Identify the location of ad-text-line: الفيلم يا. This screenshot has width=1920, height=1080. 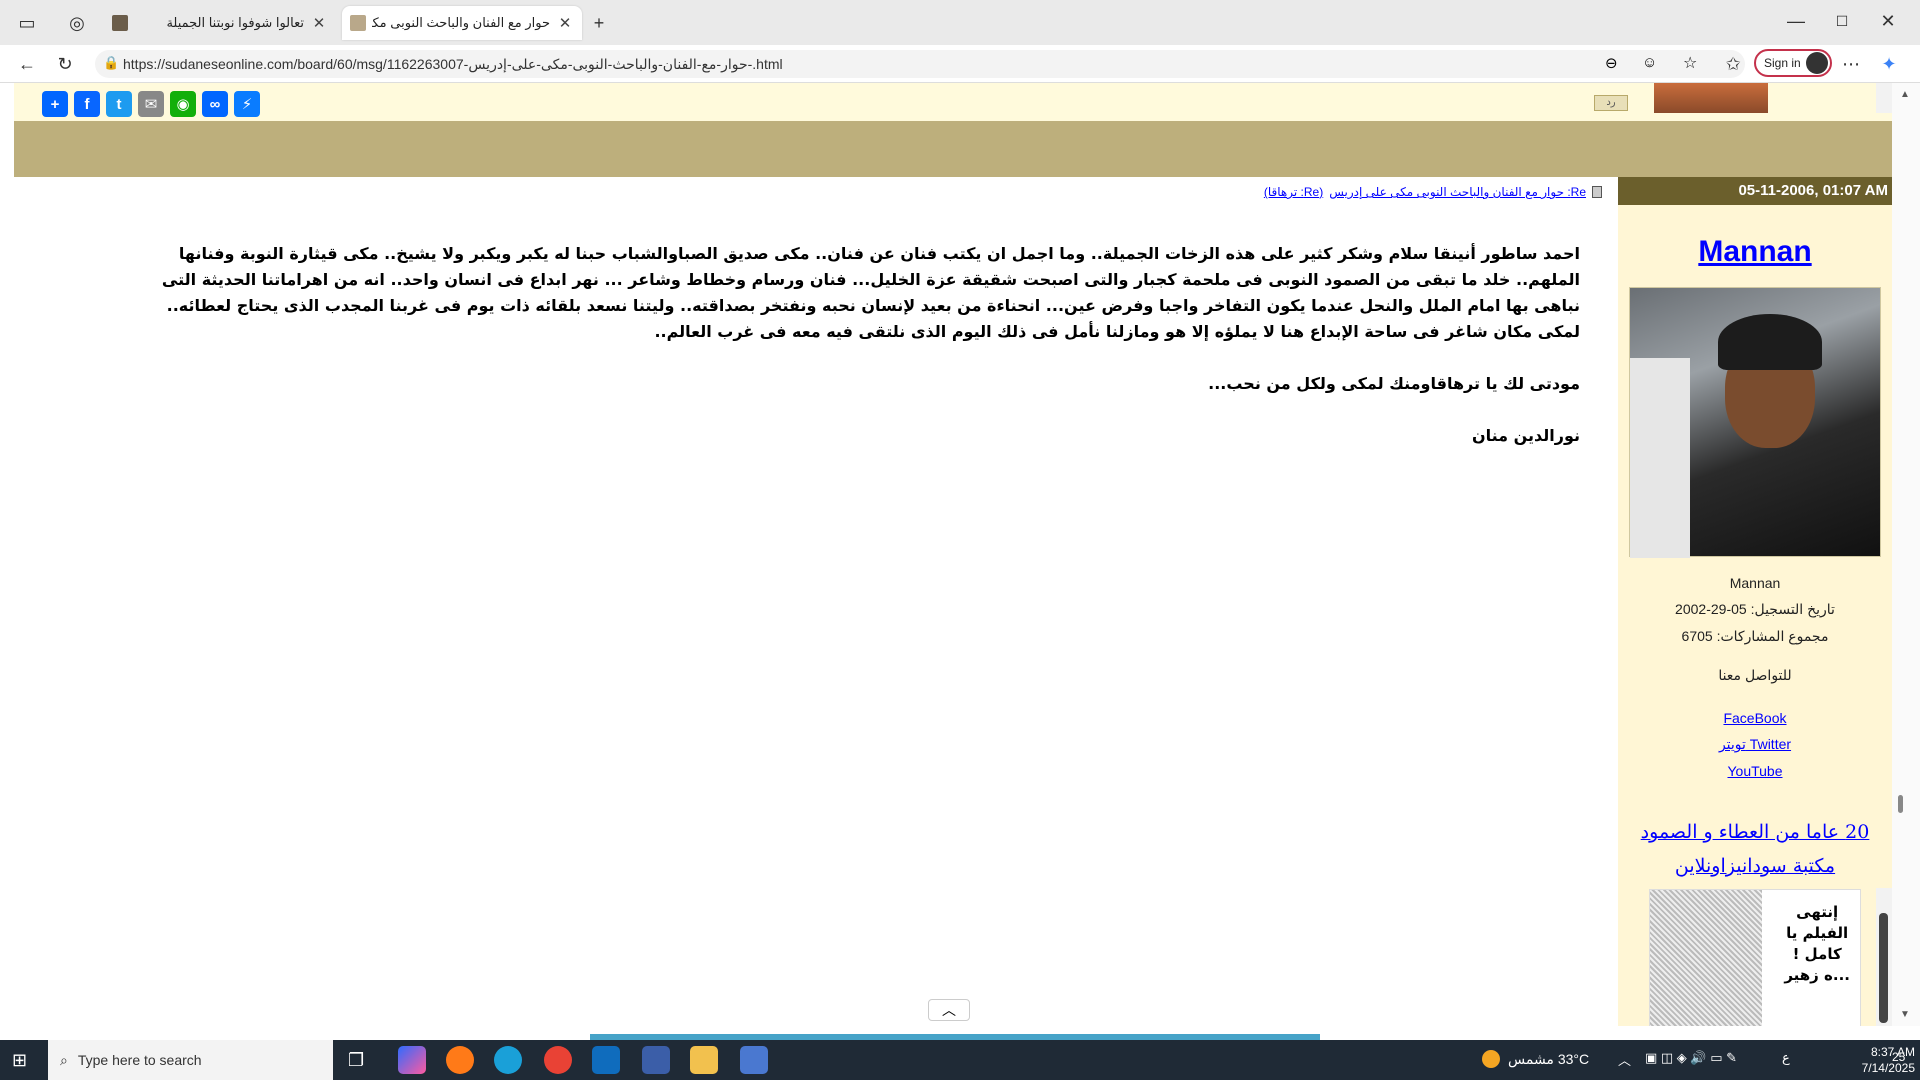
(1817, 933).